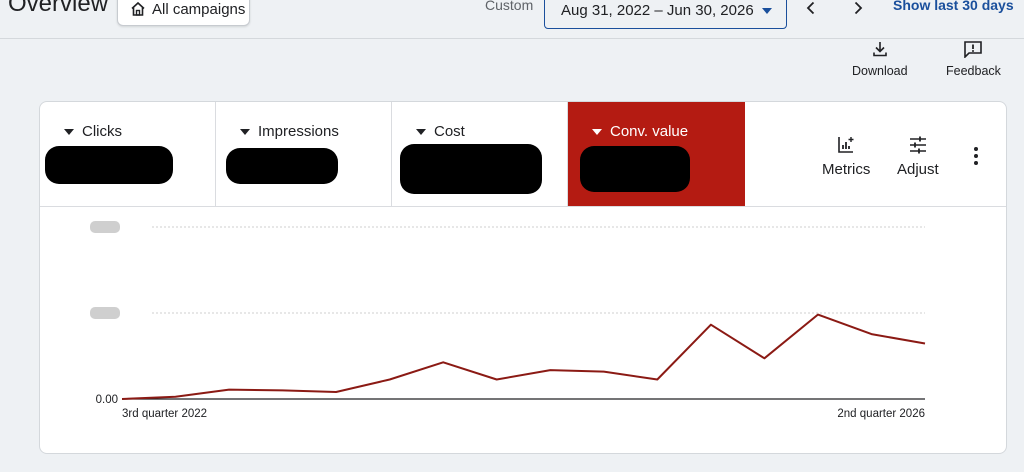 This screenshot has height=472, width=1024. I want to click on metric-tile-conv-value: Conv. value, so click(656, 154).